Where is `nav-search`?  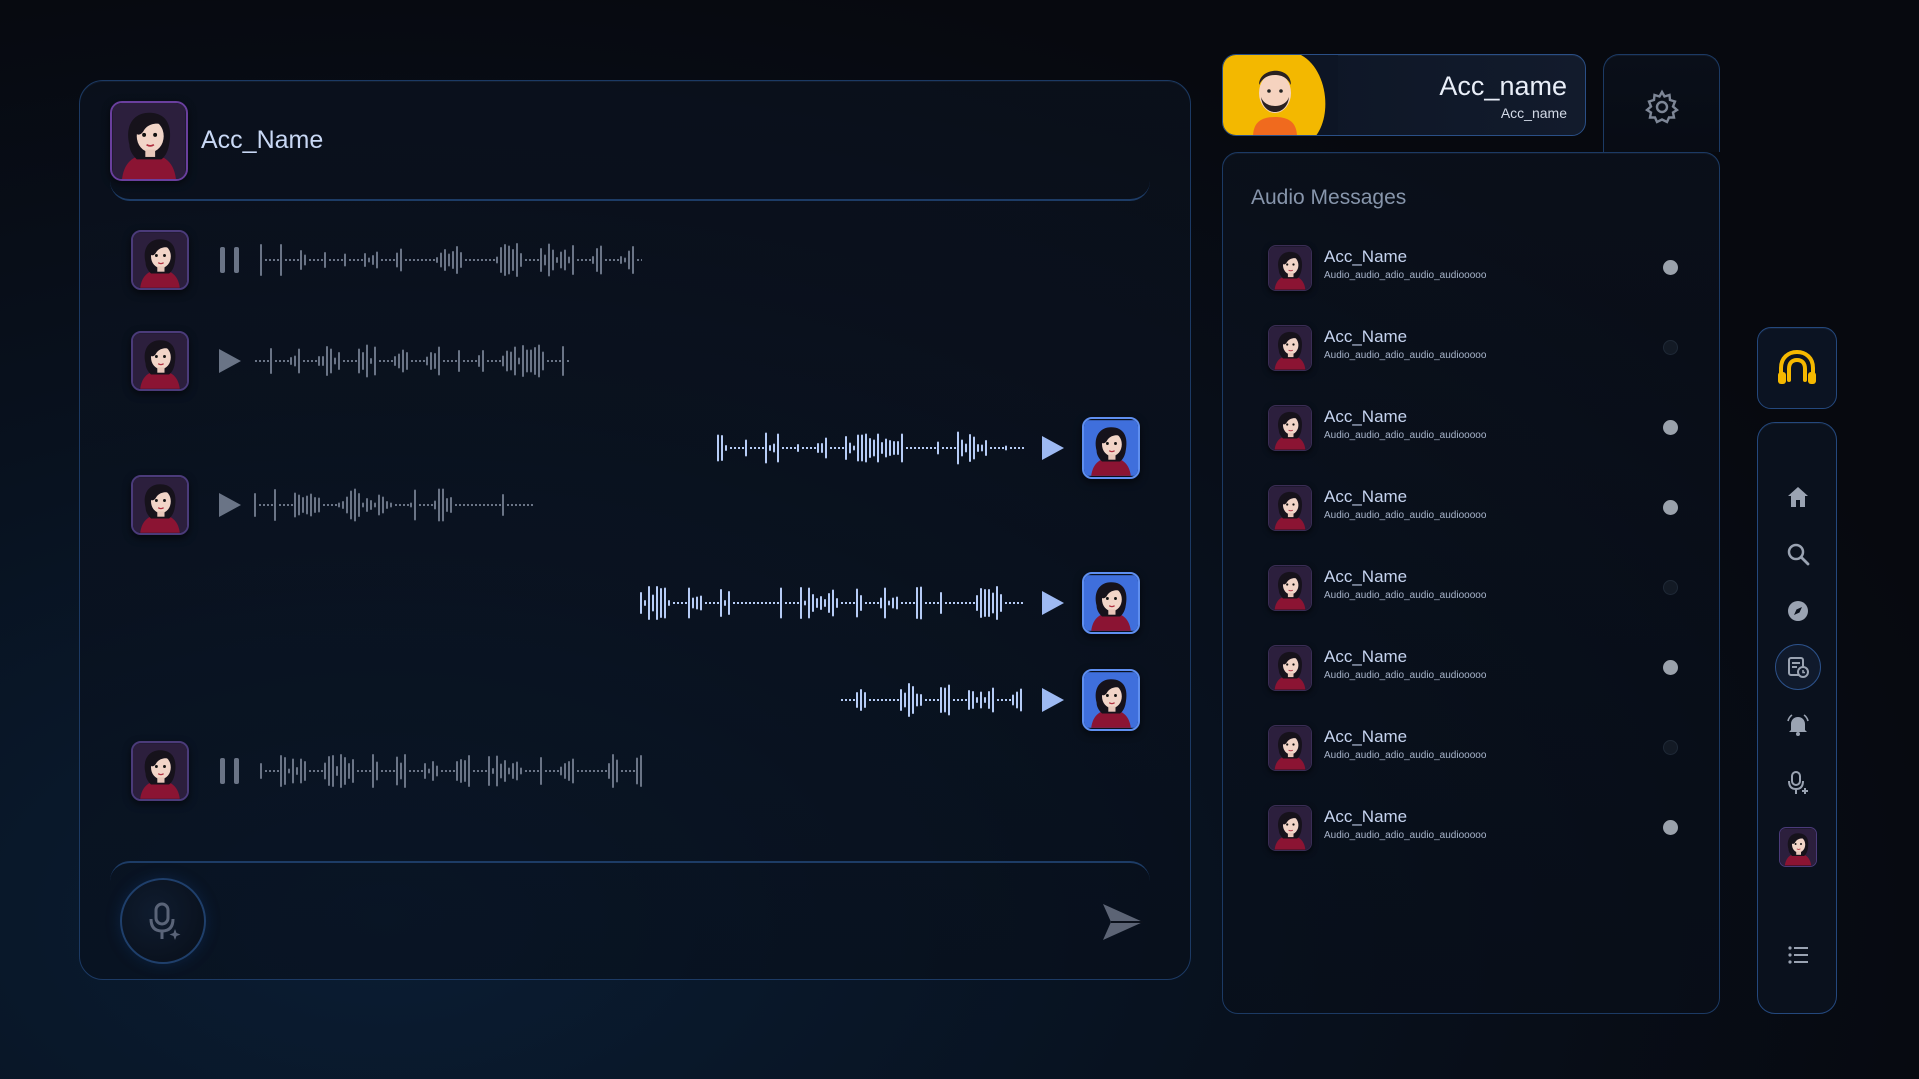
nav-search is located at coordinates (1798, 554).